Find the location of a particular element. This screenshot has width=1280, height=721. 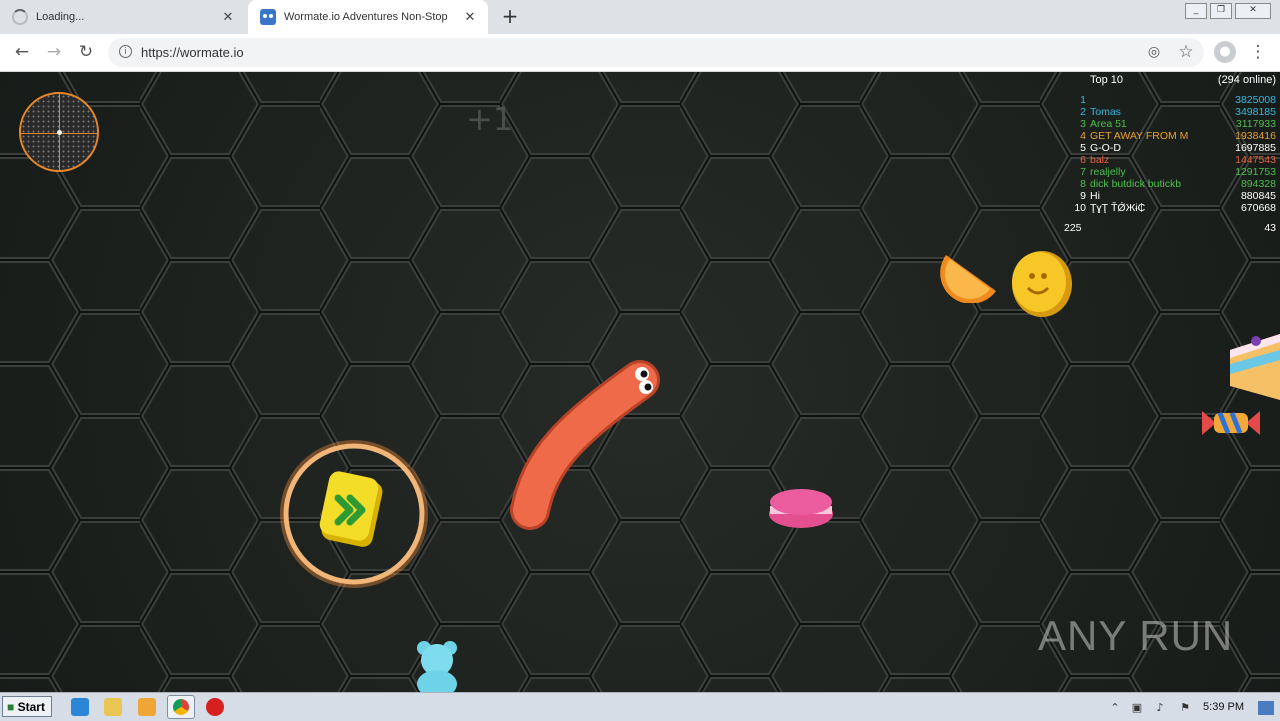

leaderboard-row: 10 ŢɣŢ ŤǾЖɨ₵ 670668 is located at coordinates (1169, 208).